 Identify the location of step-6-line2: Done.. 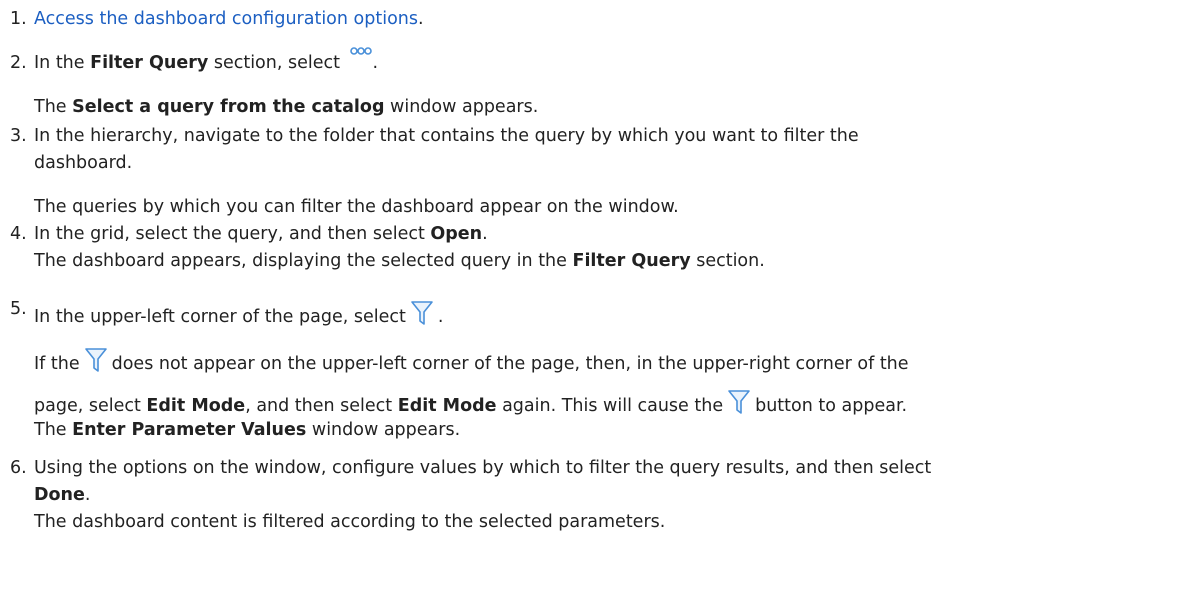
(62, 495).